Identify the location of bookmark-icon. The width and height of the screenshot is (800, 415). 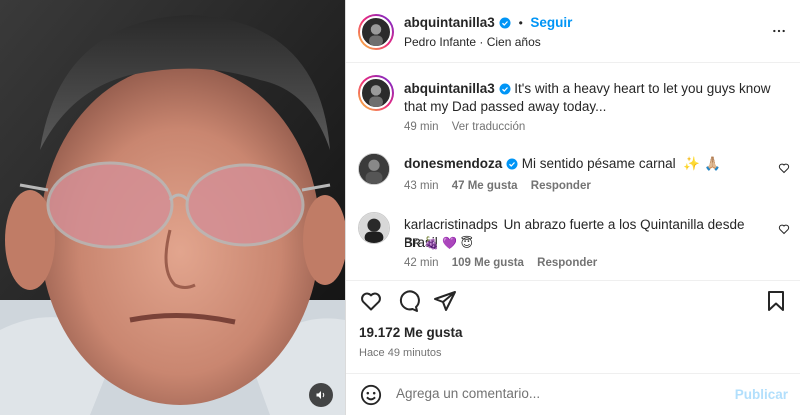
(776, 301).